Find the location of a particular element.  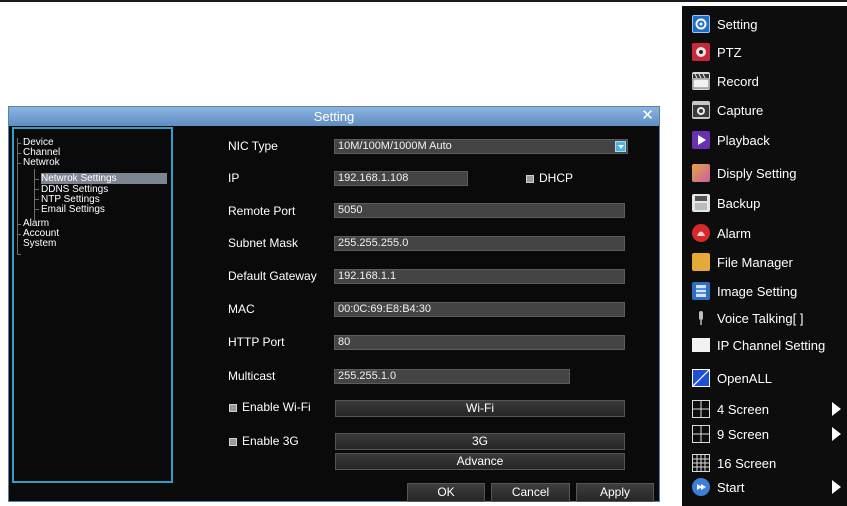

remote-port-field: 5050 is located at coordinates (479, 210).